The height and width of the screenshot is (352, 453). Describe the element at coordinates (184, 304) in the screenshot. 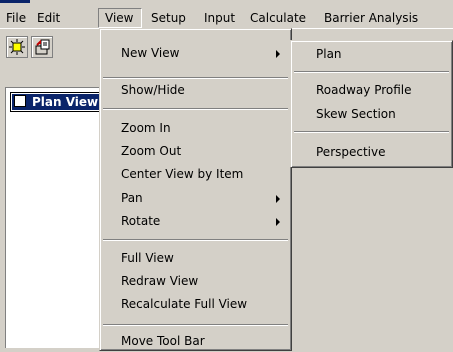

I see `menu-item-recalculate-label: Recalculate Full View` at that location.